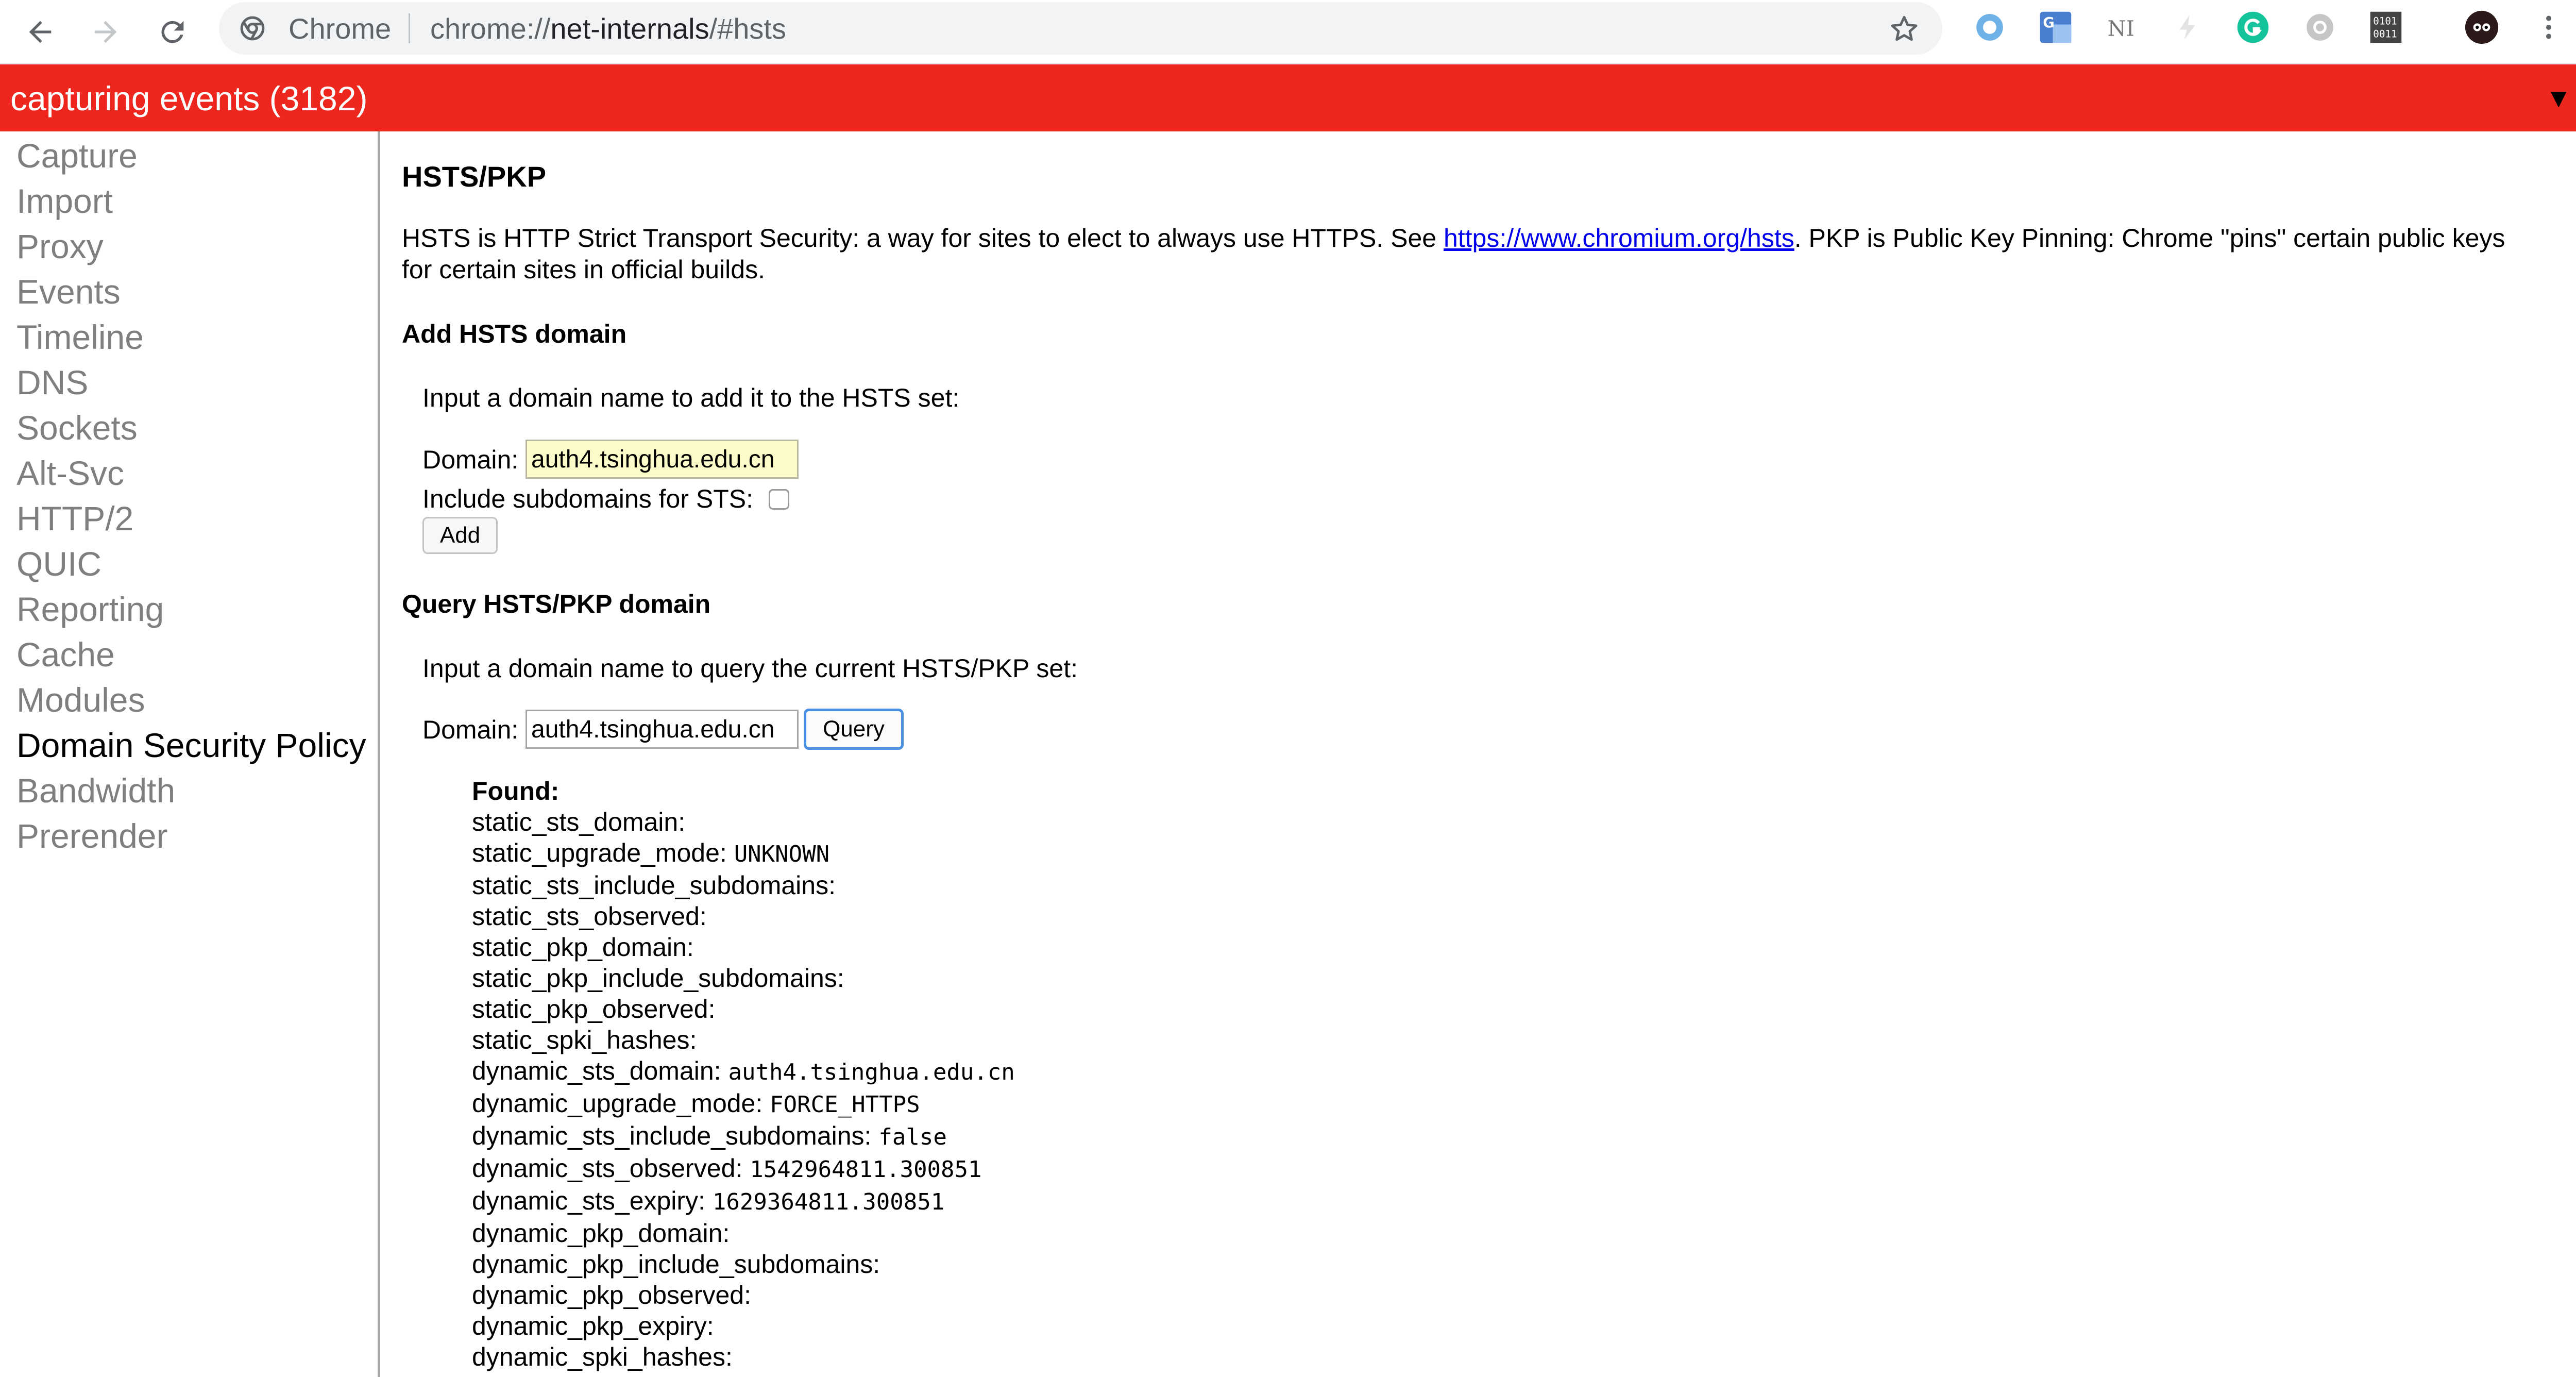 This screenshot has height=1377, width=2576. I want to click on back-button, so click(40, 32).